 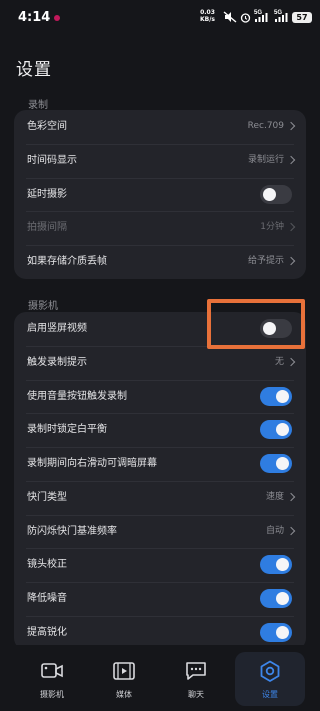 I want to click on setting-label: 启用竖屏视频, so click(x=57, y=328).